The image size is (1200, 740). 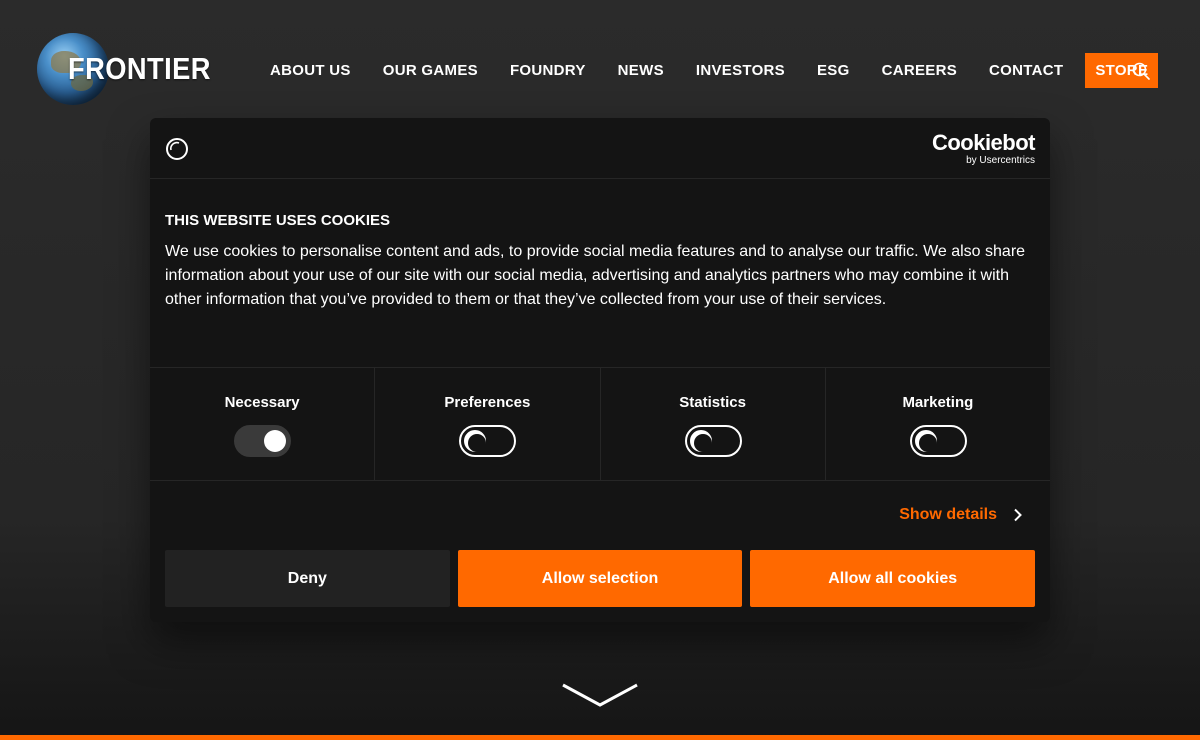 I want to click on cookiebot-icon, so click(x=177, y=149).